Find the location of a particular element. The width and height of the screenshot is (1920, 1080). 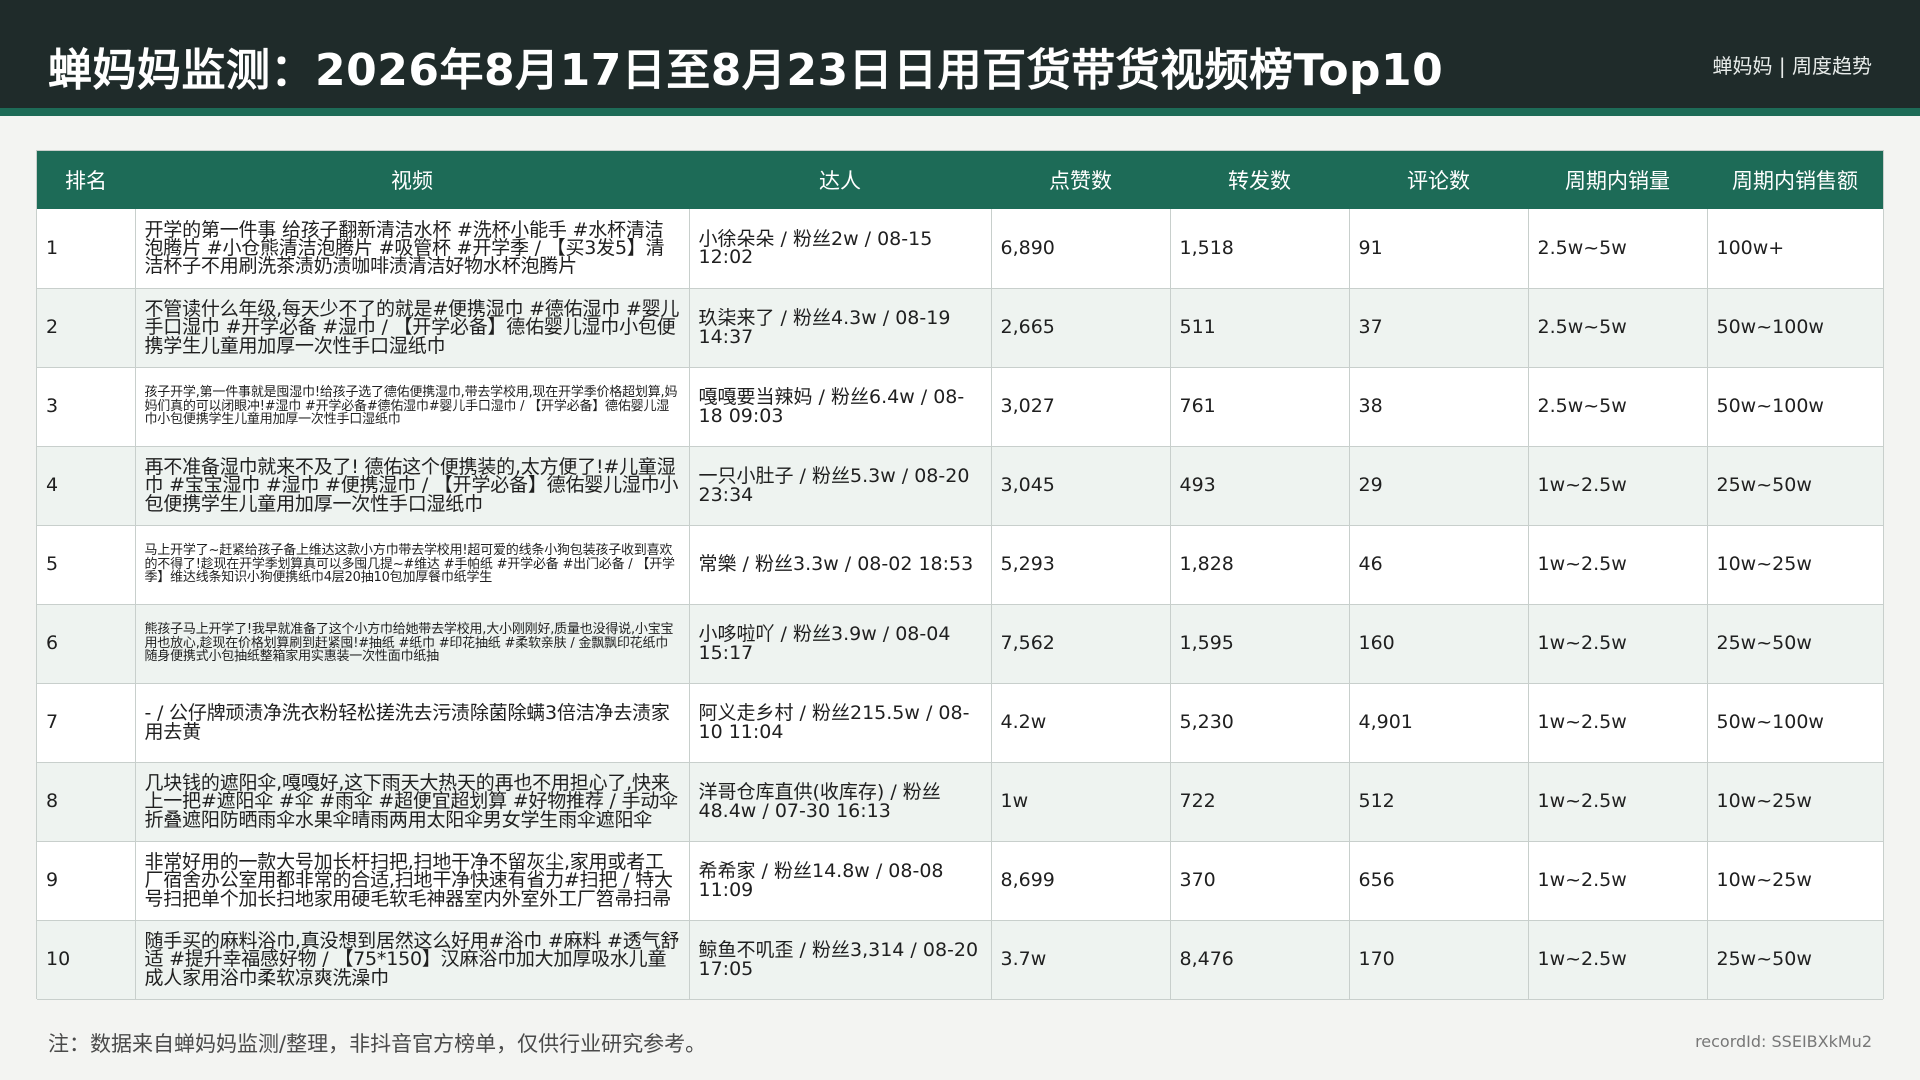

comments-cell: 37 is located at coordinates (1439, 328).